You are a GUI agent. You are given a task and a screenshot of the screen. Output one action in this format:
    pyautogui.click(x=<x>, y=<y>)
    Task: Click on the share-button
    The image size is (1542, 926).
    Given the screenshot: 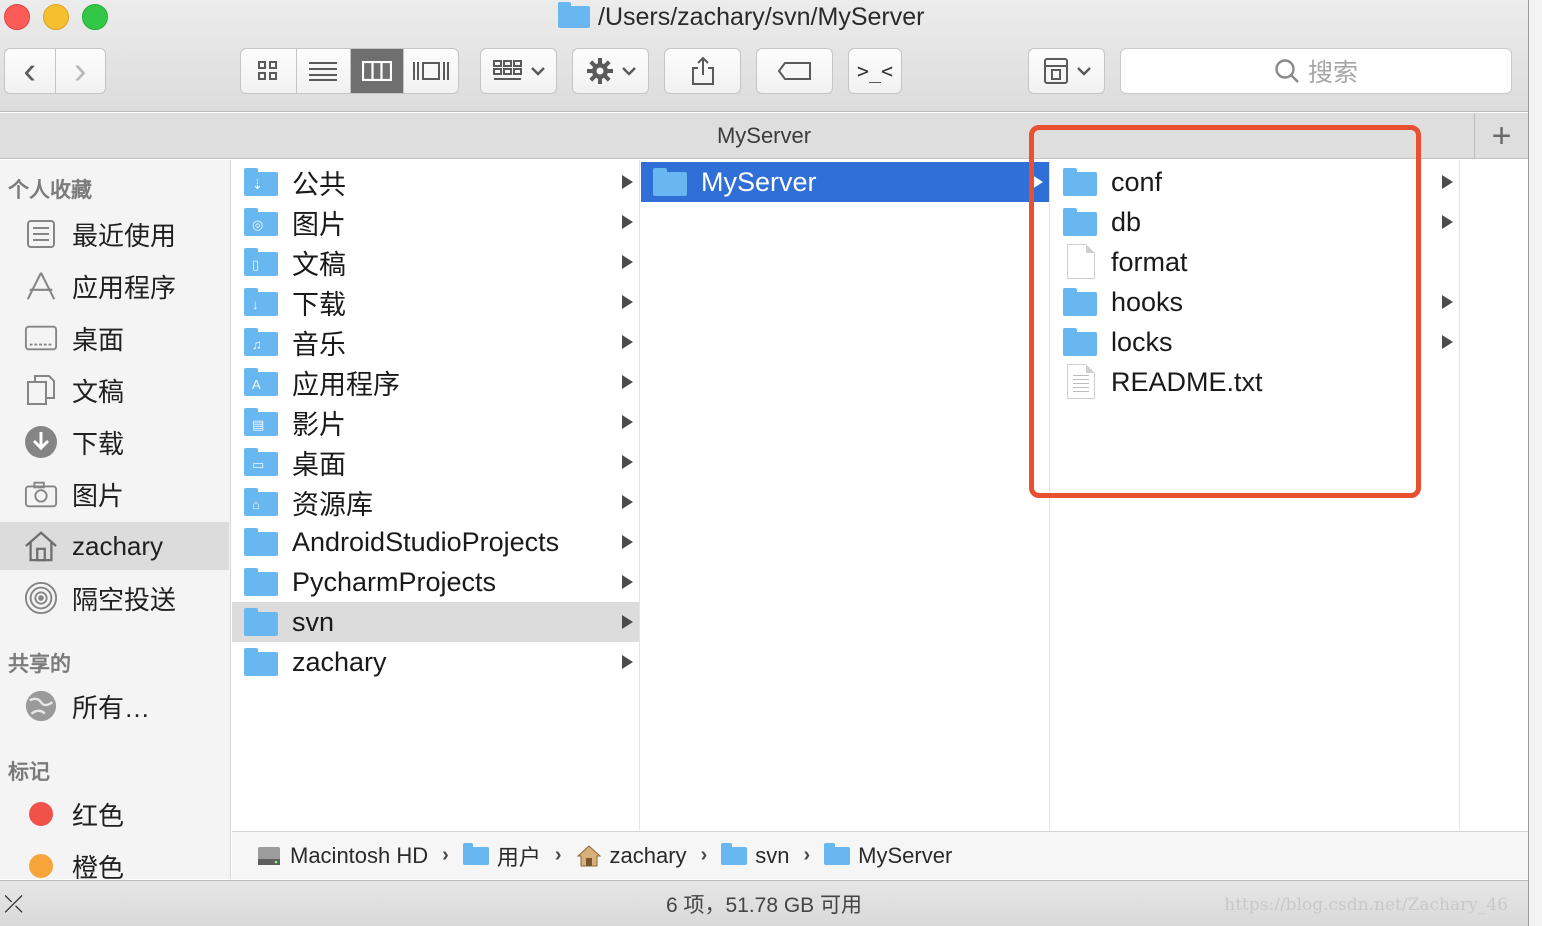 What is the action you would take?
    pyautogui.click(x=702, y=71)
    